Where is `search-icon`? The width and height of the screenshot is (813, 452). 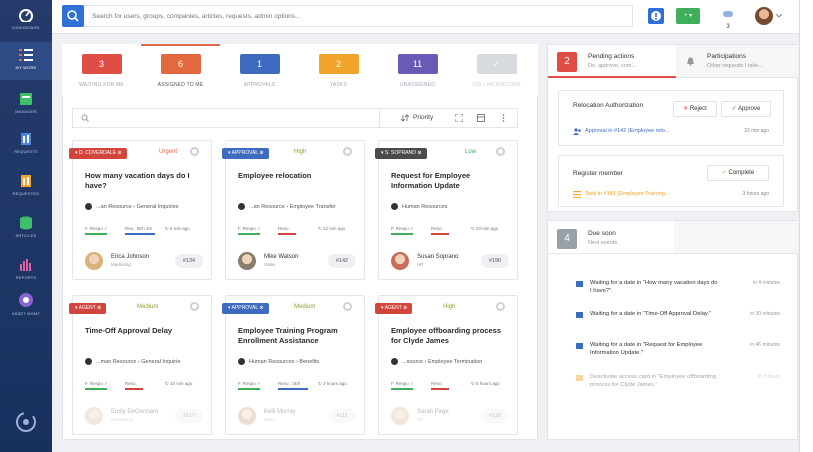 search-icon is located at coordinates (73, 16).